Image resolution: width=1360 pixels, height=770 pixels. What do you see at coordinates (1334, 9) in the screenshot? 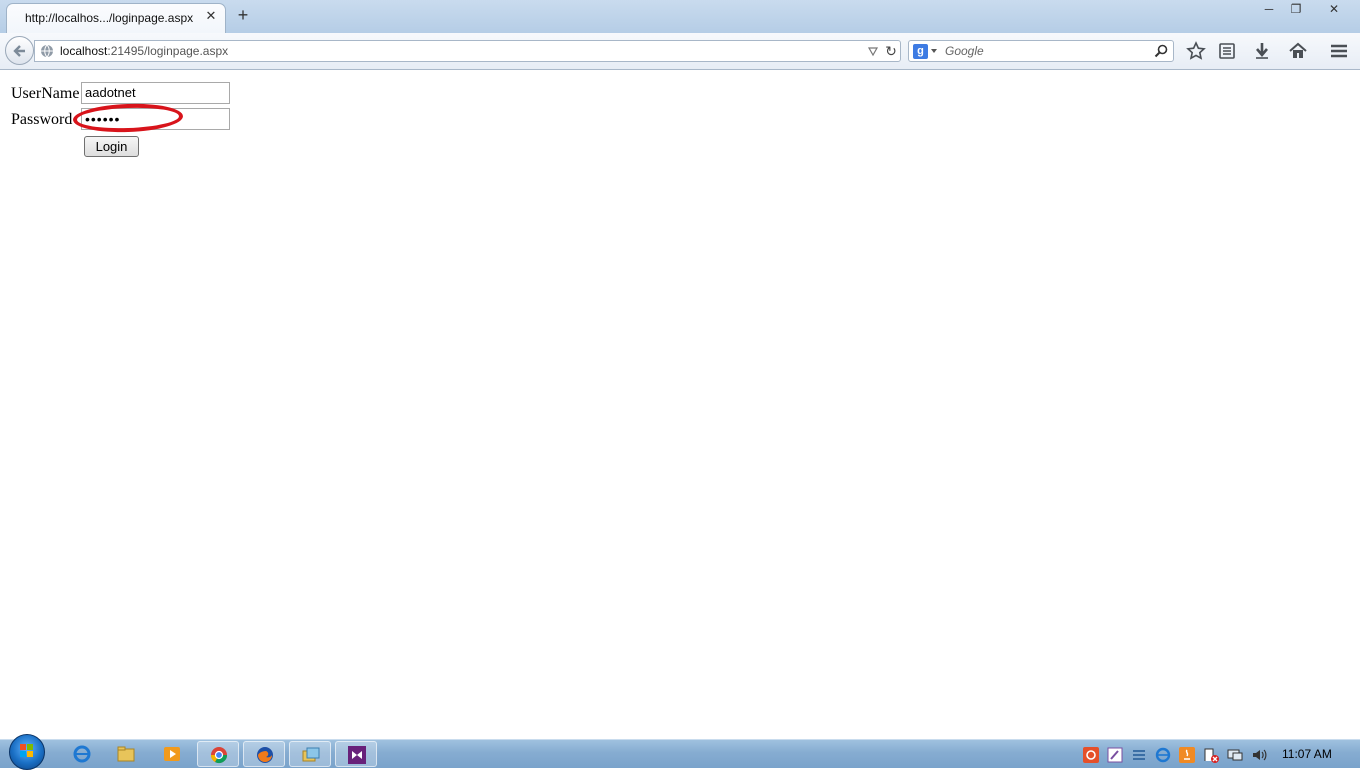
I see `close-icon: ✕` at bounding box center [1334, 9].